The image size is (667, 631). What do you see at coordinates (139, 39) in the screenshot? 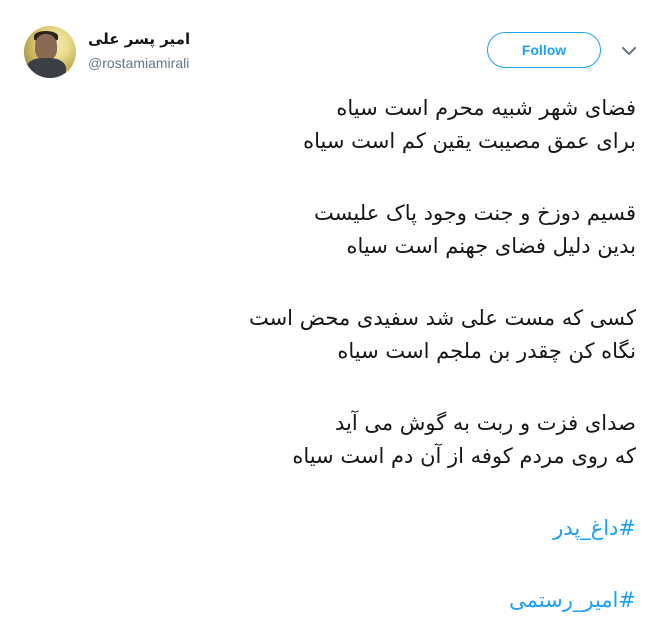
I see `display-name: امیر پسر علی` at bounding box center [139, 39].